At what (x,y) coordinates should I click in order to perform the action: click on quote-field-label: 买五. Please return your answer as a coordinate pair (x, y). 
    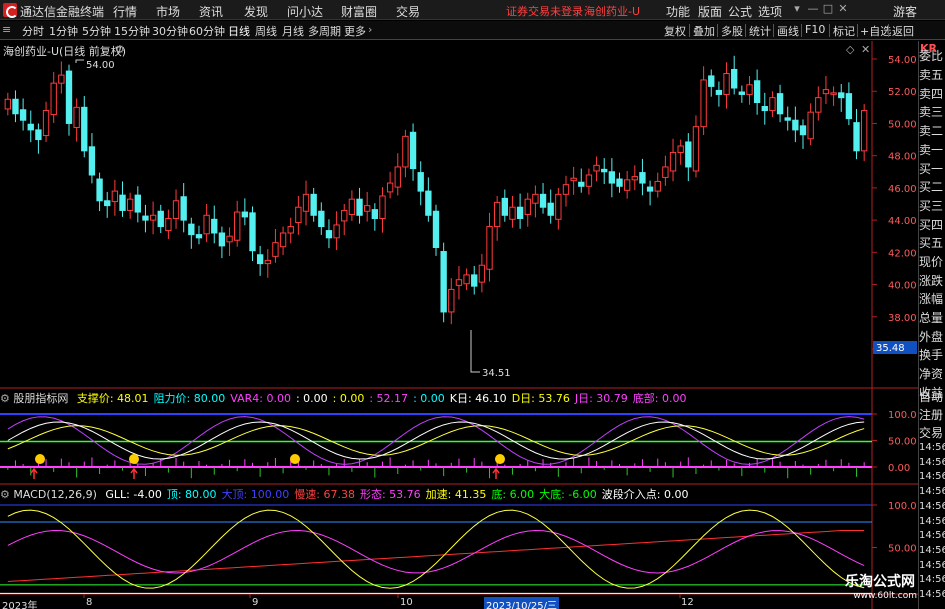
    Looking at the image, I should click on (931, 243).